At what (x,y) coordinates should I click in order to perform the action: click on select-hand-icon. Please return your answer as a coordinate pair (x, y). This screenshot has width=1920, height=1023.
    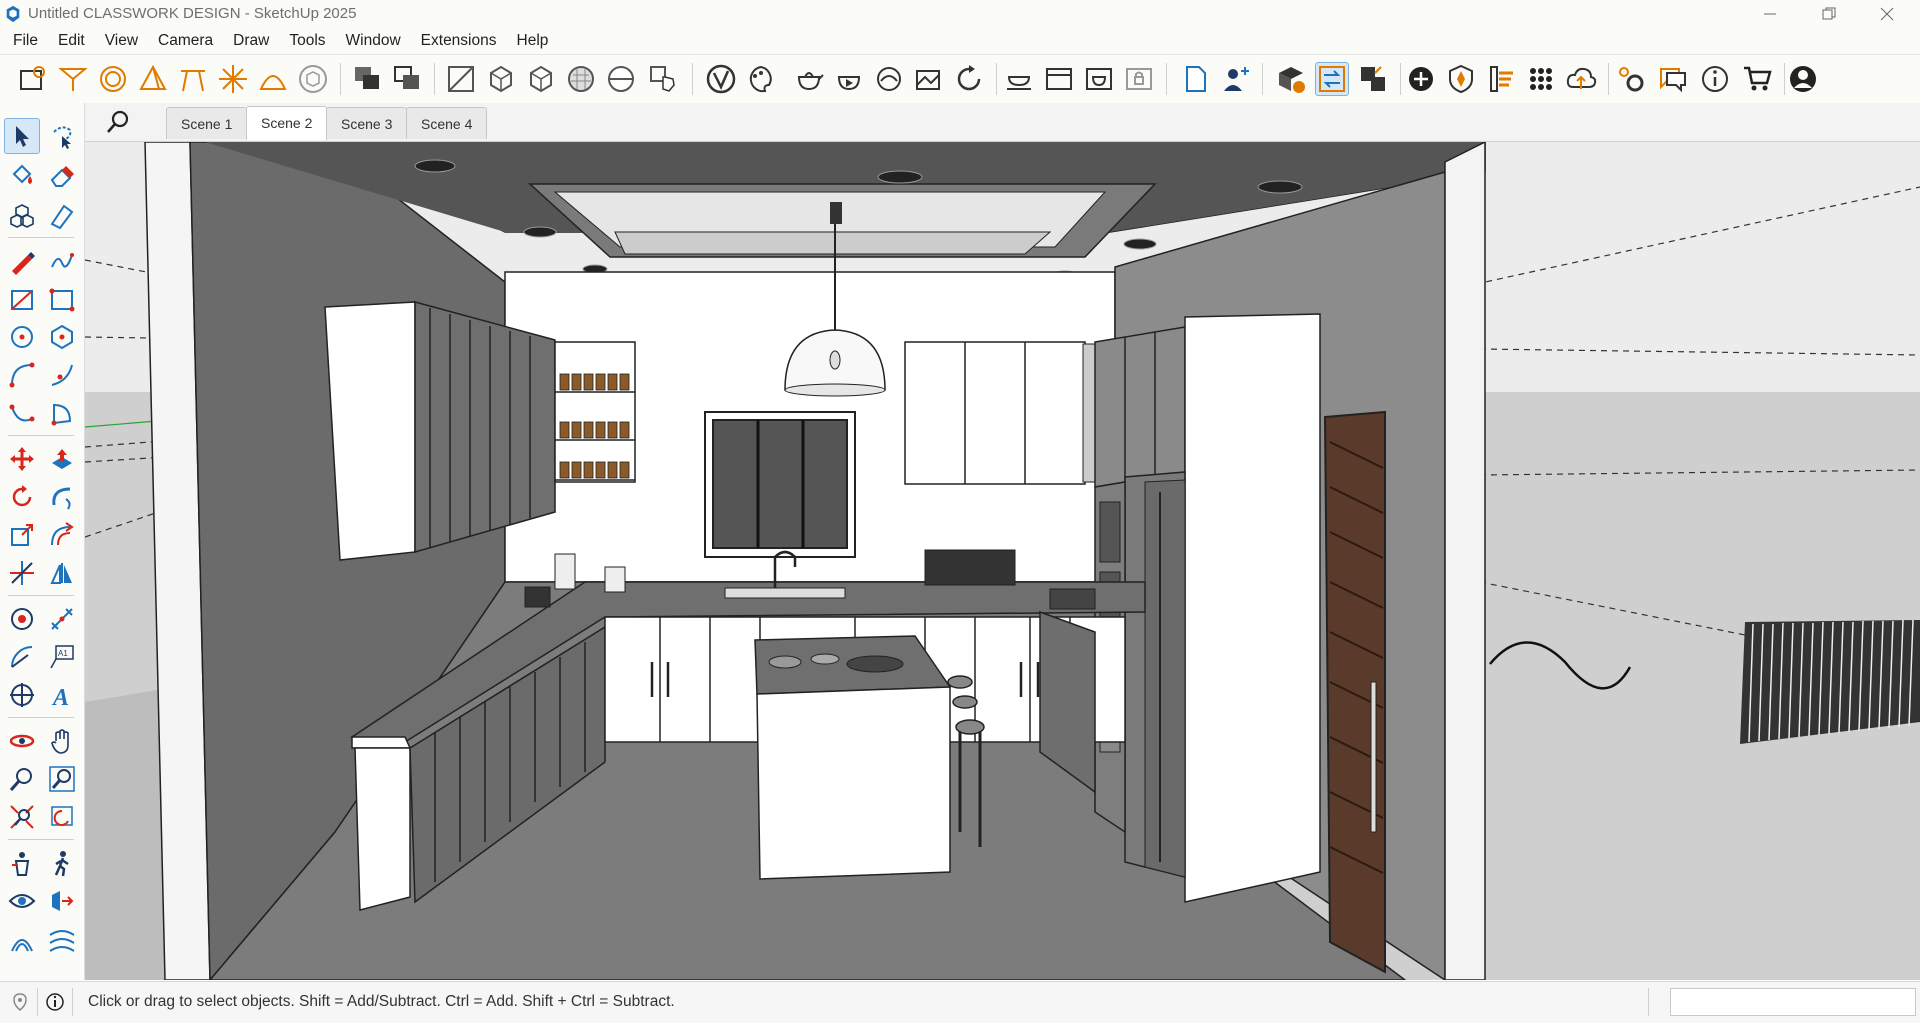
    Looking at the image, I should click on (663, 79).